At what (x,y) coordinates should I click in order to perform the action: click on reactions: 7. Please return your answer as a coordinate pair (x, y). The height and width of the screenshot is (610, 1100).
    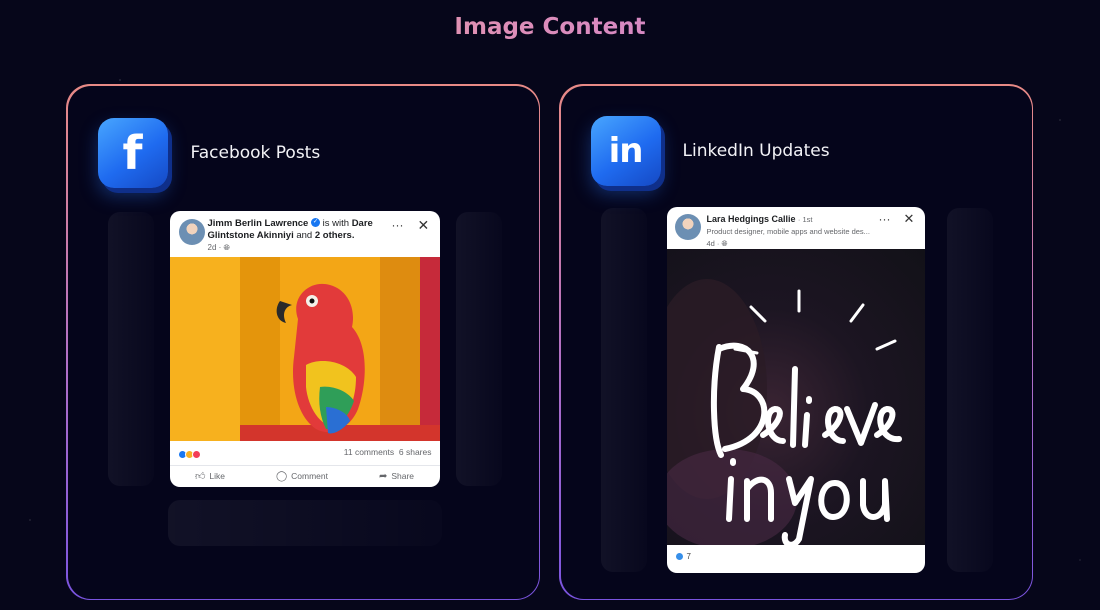
    Looking at the image, I should click on (682, 556).